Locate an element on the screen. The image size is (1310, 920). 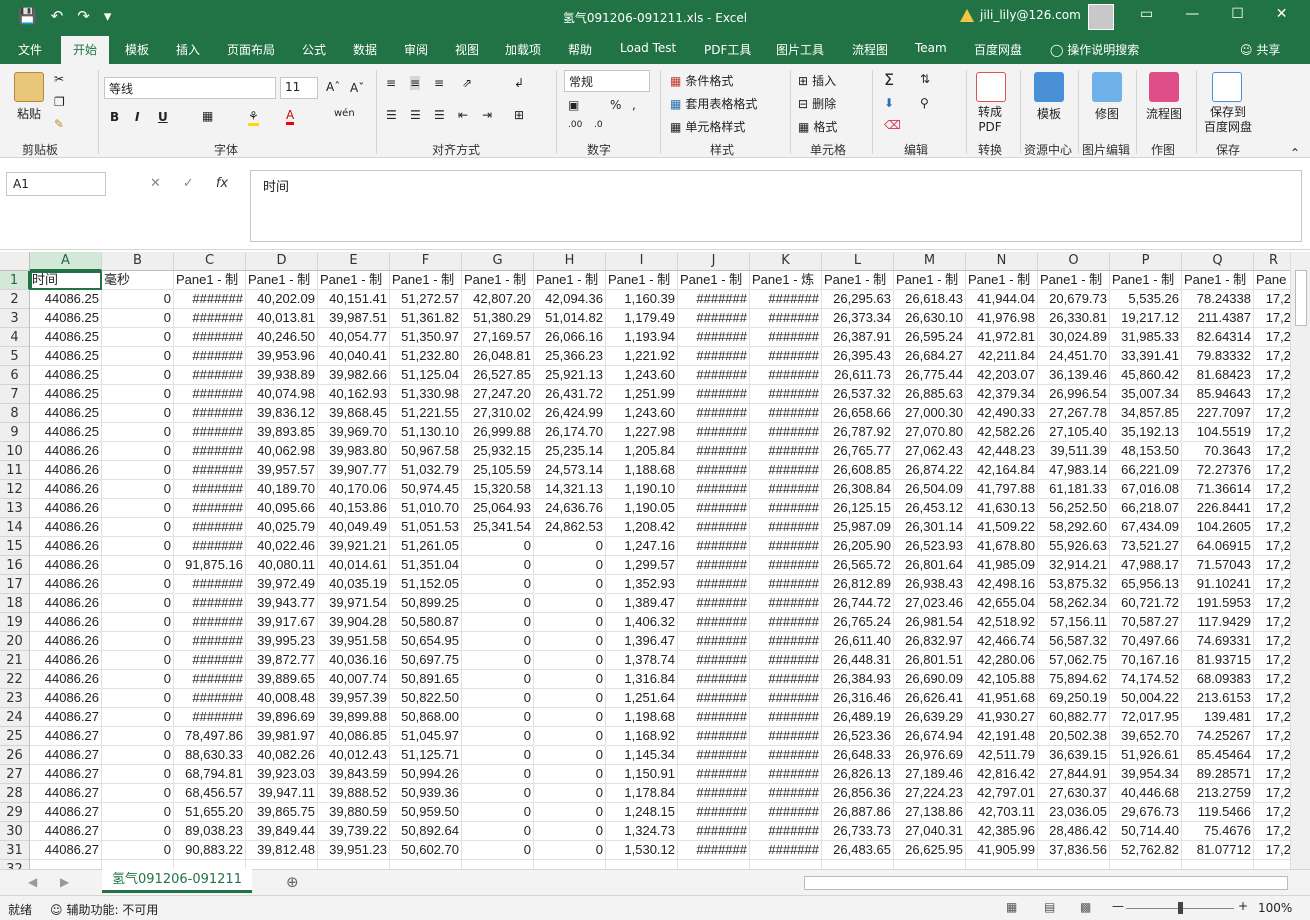
table-cell: 41,985.09 is located at coordinates (1002, 565).